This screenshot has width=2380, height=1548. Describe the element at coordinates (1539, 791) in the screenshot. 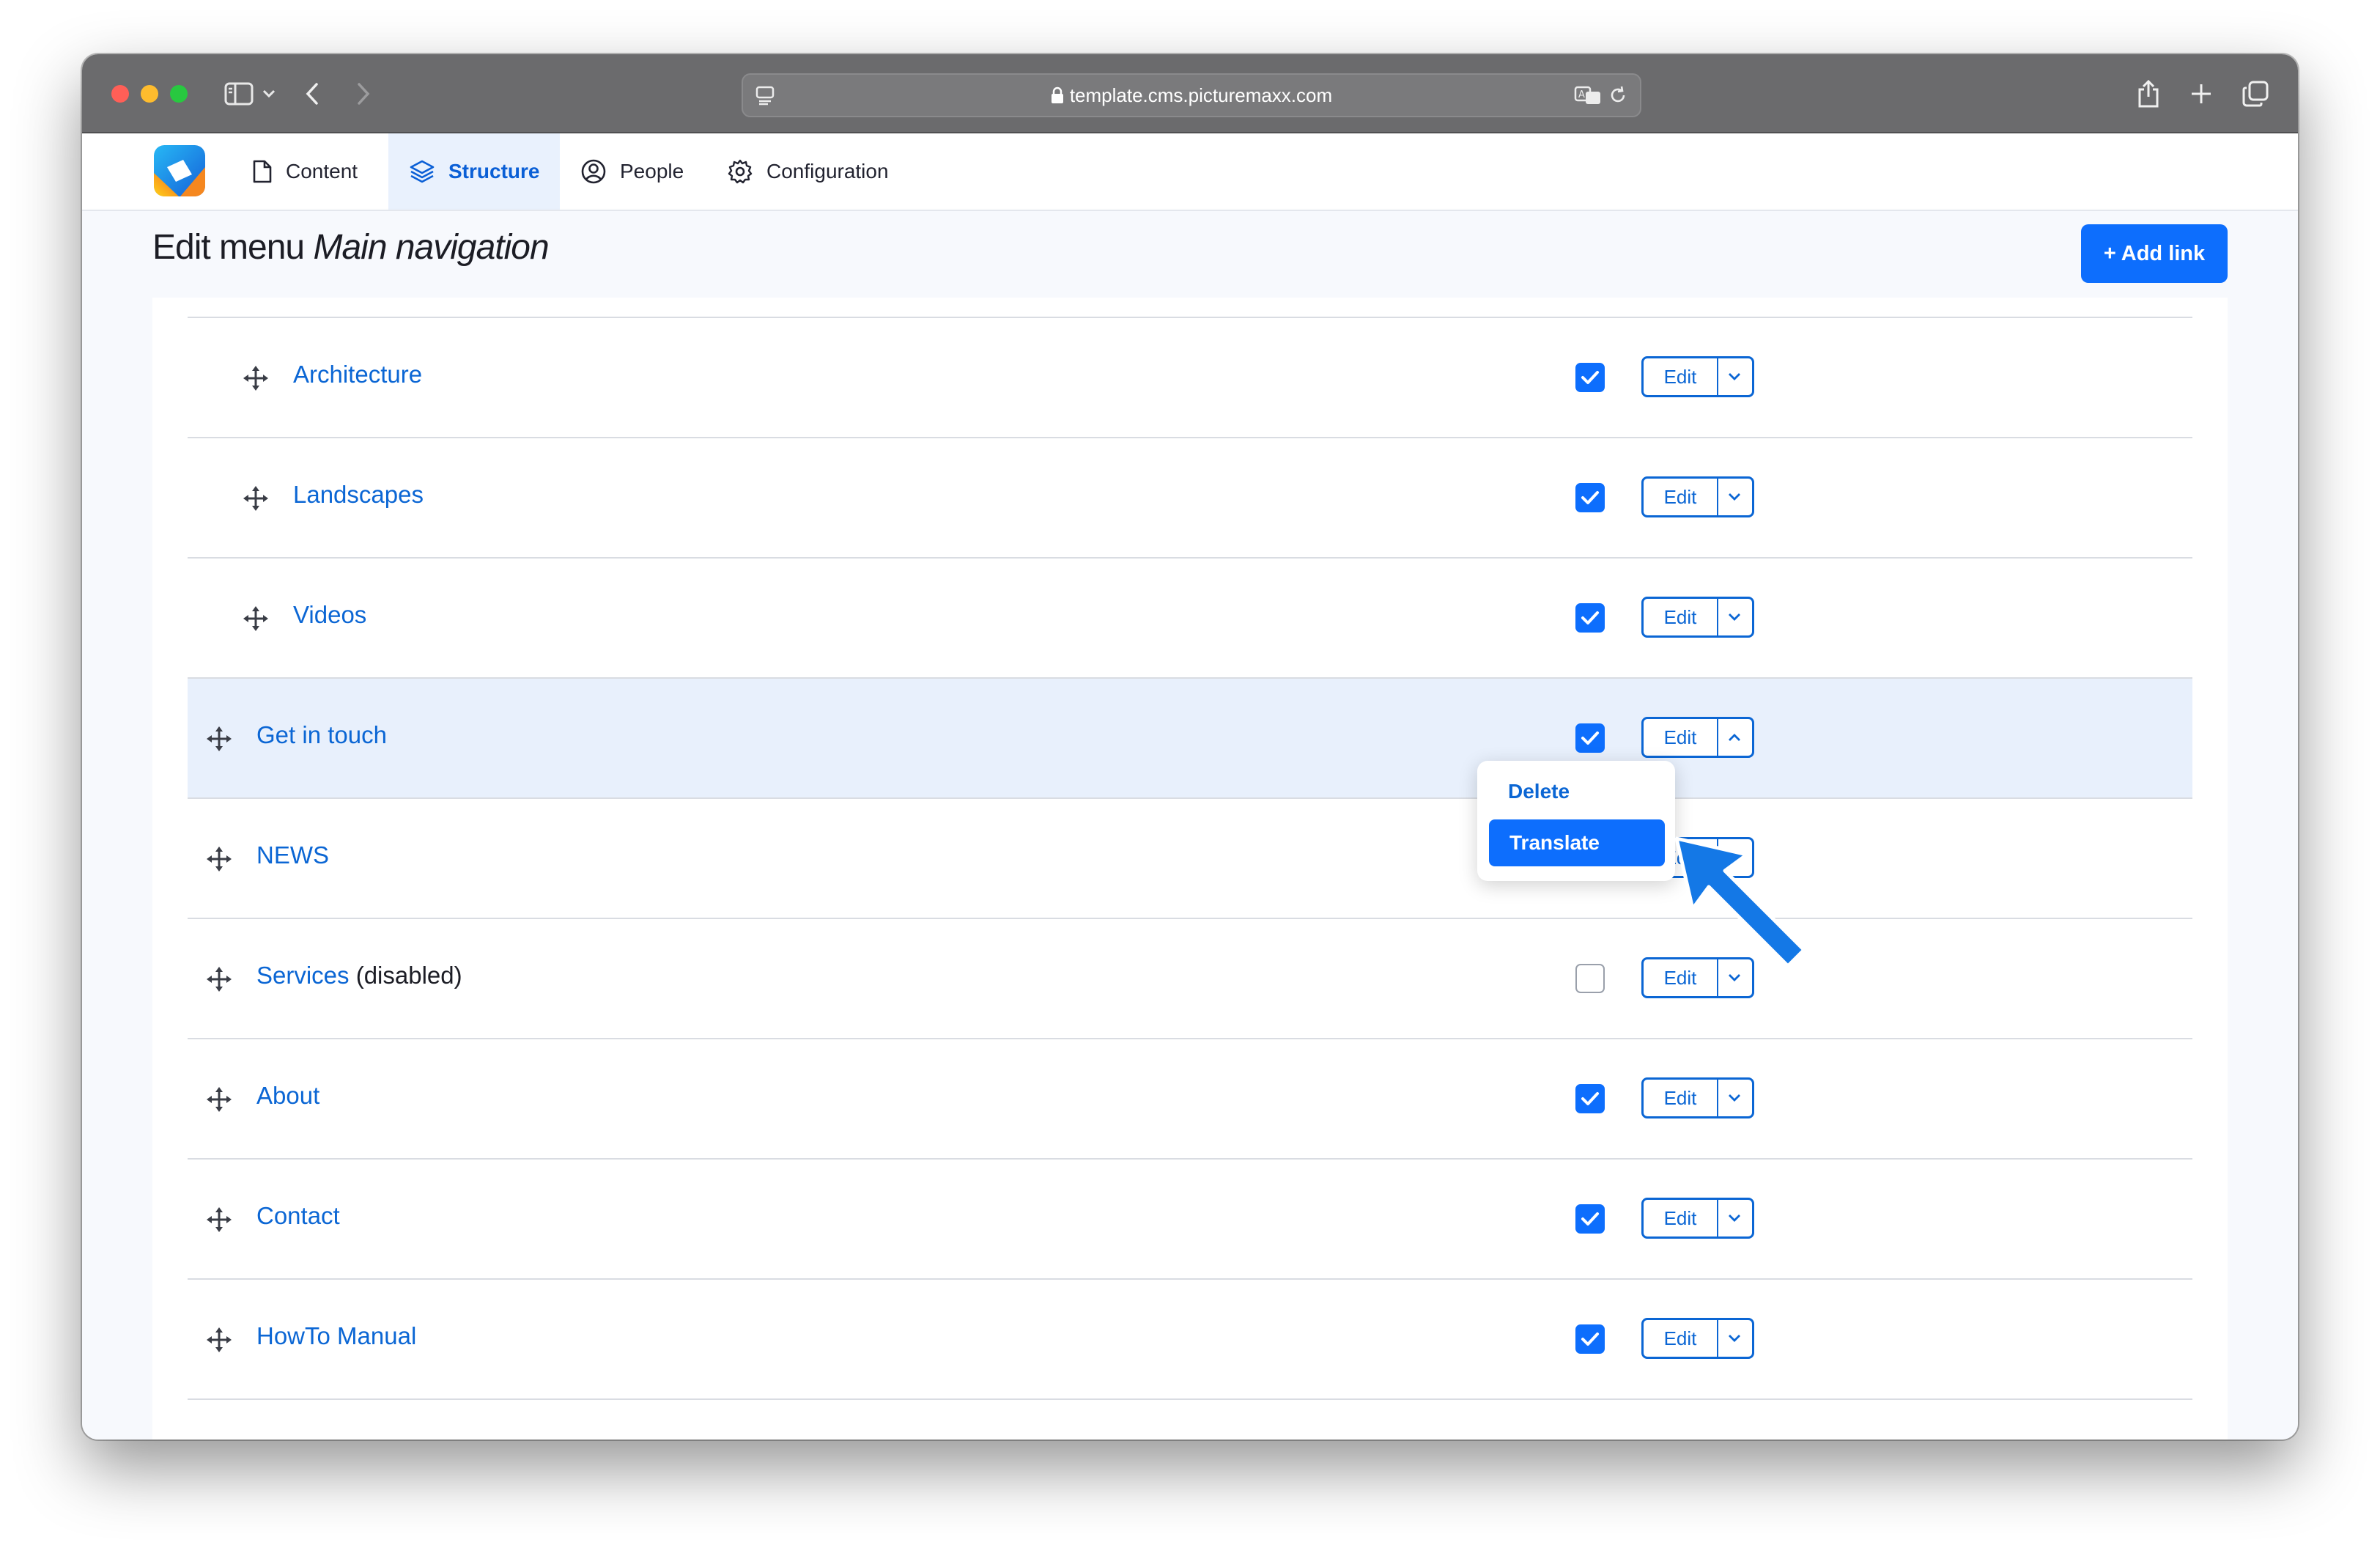

I see `delete-menu-item: Delete` at that location.